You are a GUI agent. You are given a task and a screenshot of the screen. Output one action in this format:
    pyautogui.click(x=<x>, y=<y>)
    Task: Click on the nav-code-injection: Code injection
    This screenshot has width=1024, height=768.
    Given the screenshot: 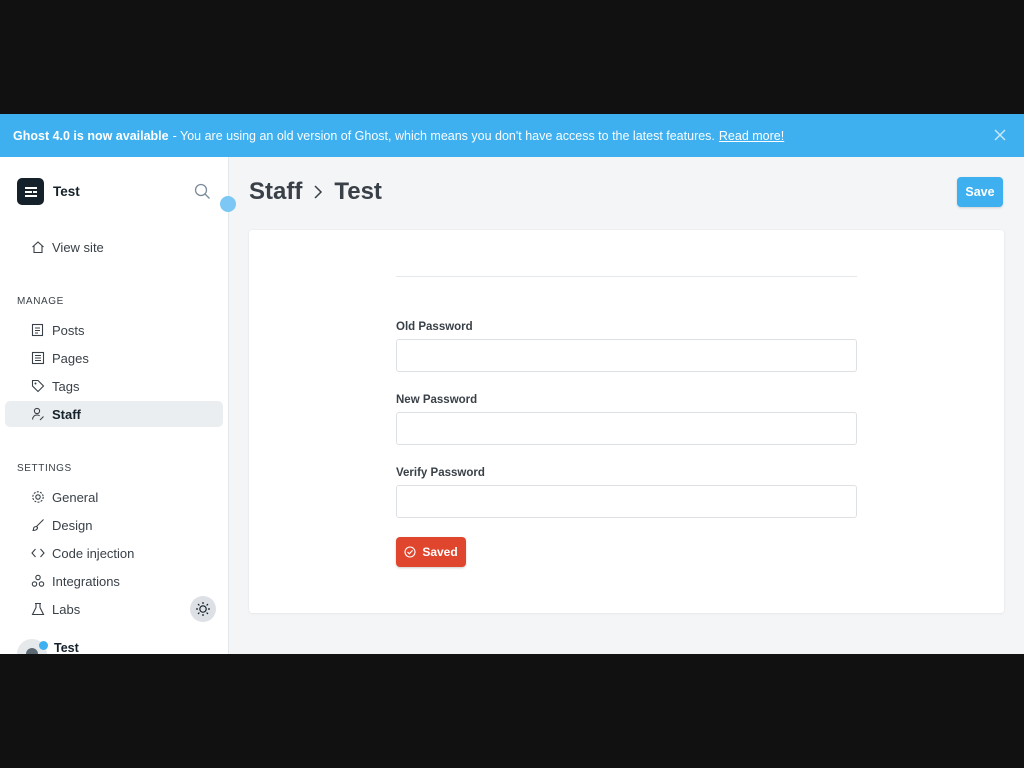 What is the action you would take?
    pyautogui.click(x=114, y=553)
    